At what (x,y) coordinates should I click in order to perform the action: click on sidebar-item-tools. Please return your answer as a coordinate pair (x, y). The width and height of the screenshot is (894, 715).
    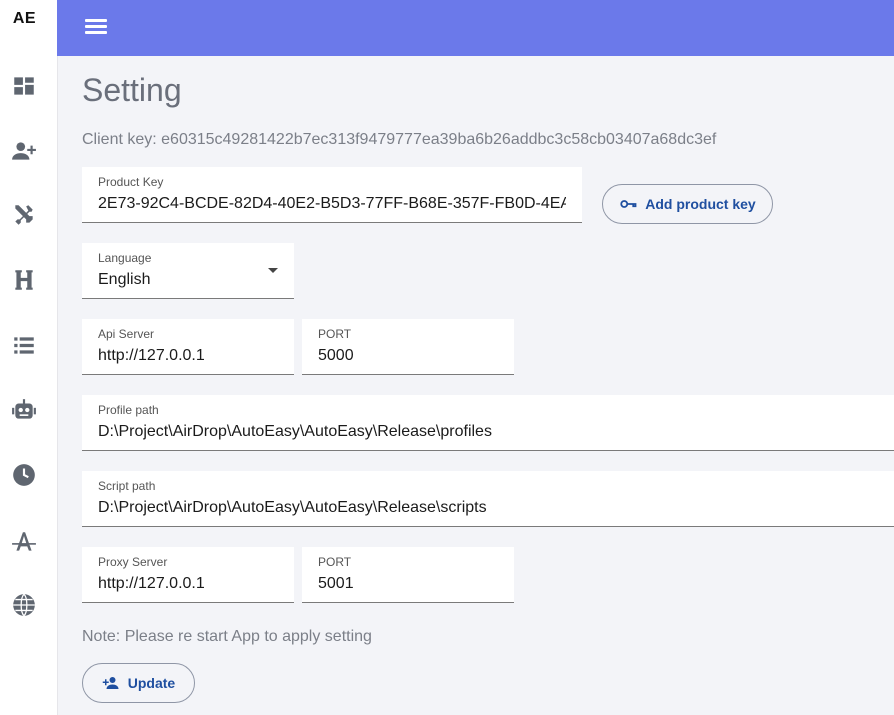
    Looking at the image, I should click on (24, 215).